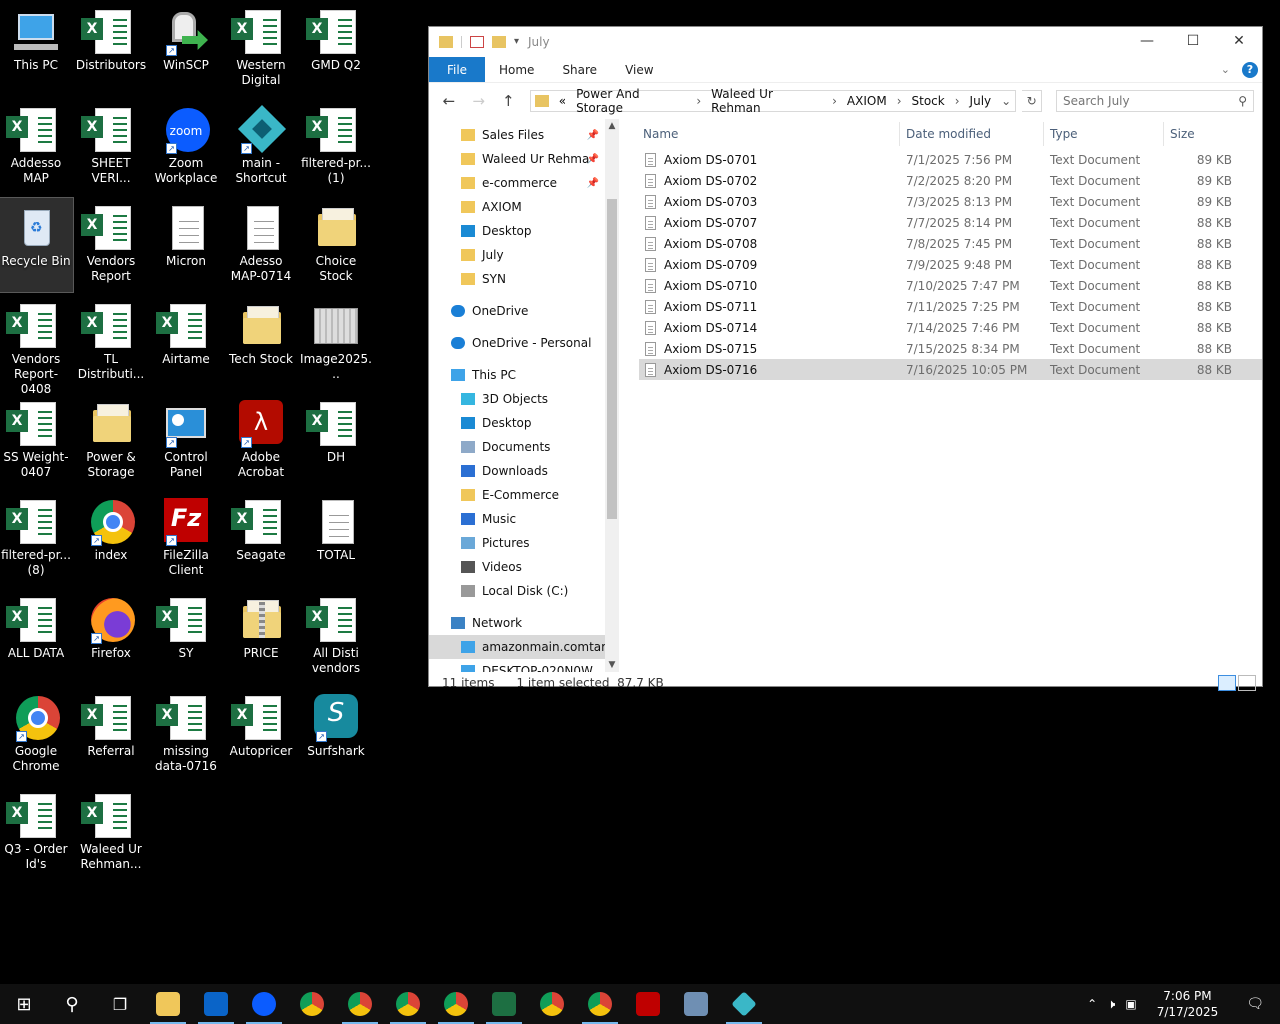  Describe the element at coordinates (336, 245) in the screenshot. I see `desktop-icon-choice-stock: Choice Stock` at that location.